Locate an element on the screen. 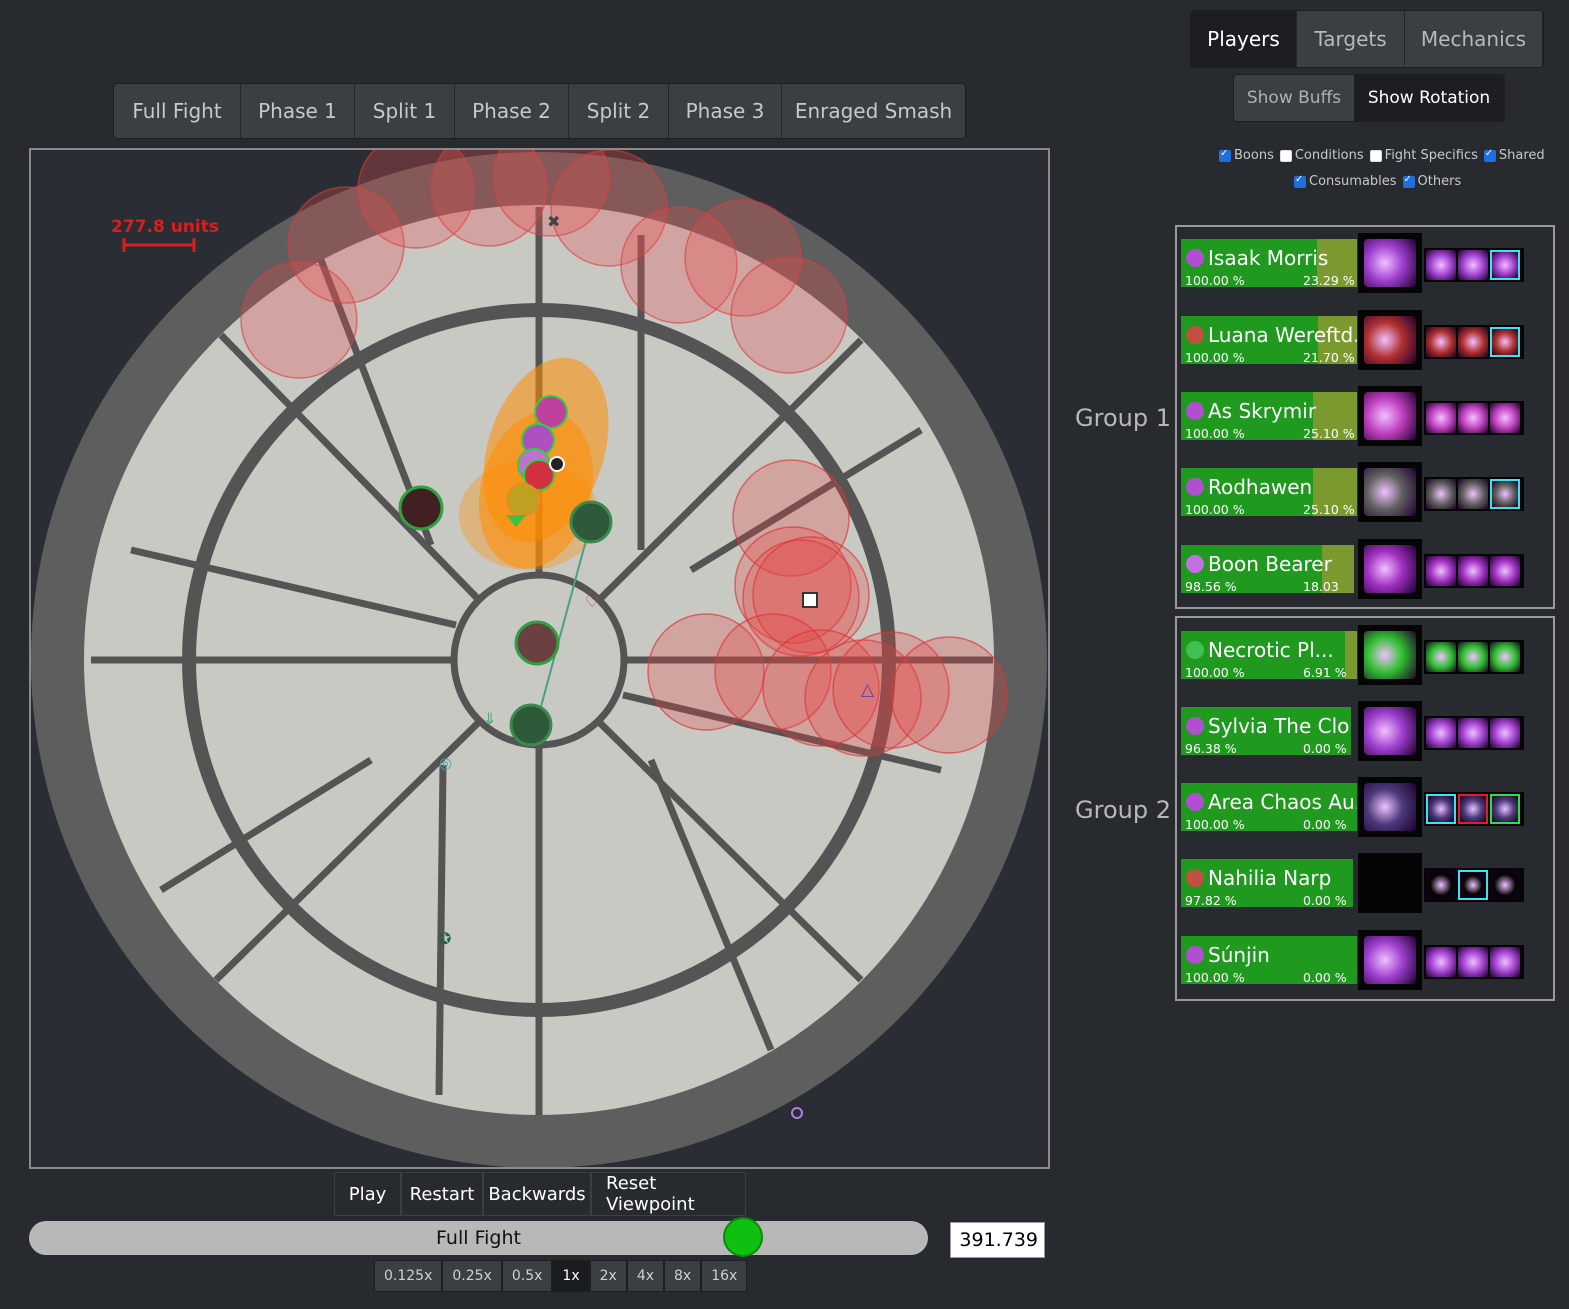 This screenshot has width=1569, height=1309. player-barrier-value: 25.10 % is located at coordinates (1329, 433).